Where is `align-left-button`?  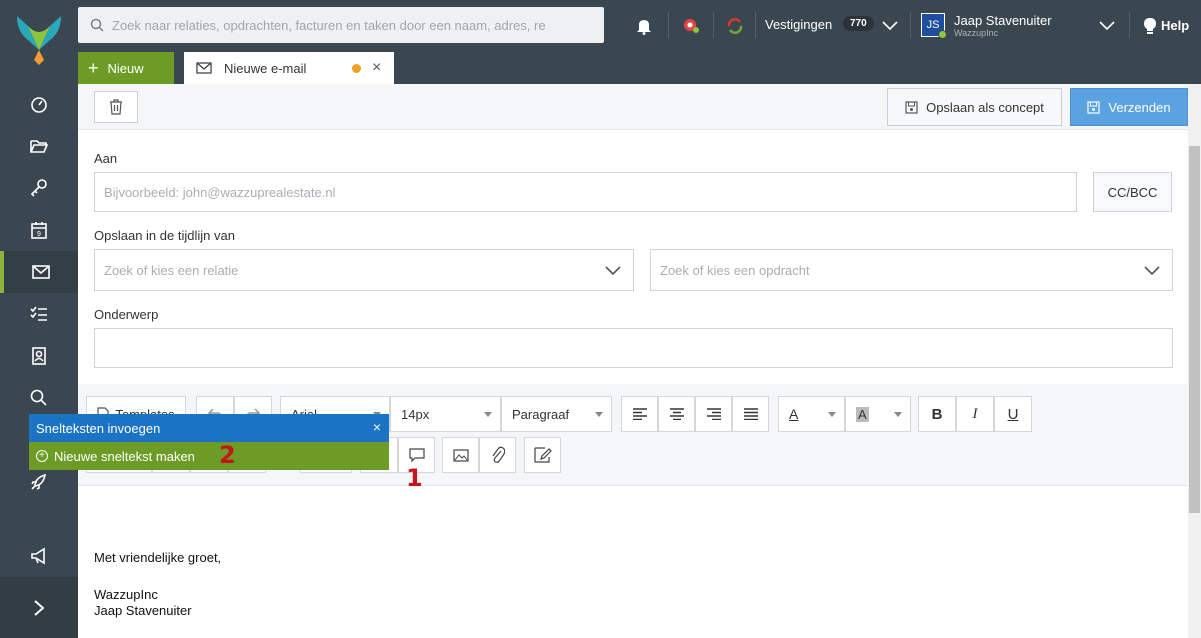
align-left-button is located at coordinates (639, 414).